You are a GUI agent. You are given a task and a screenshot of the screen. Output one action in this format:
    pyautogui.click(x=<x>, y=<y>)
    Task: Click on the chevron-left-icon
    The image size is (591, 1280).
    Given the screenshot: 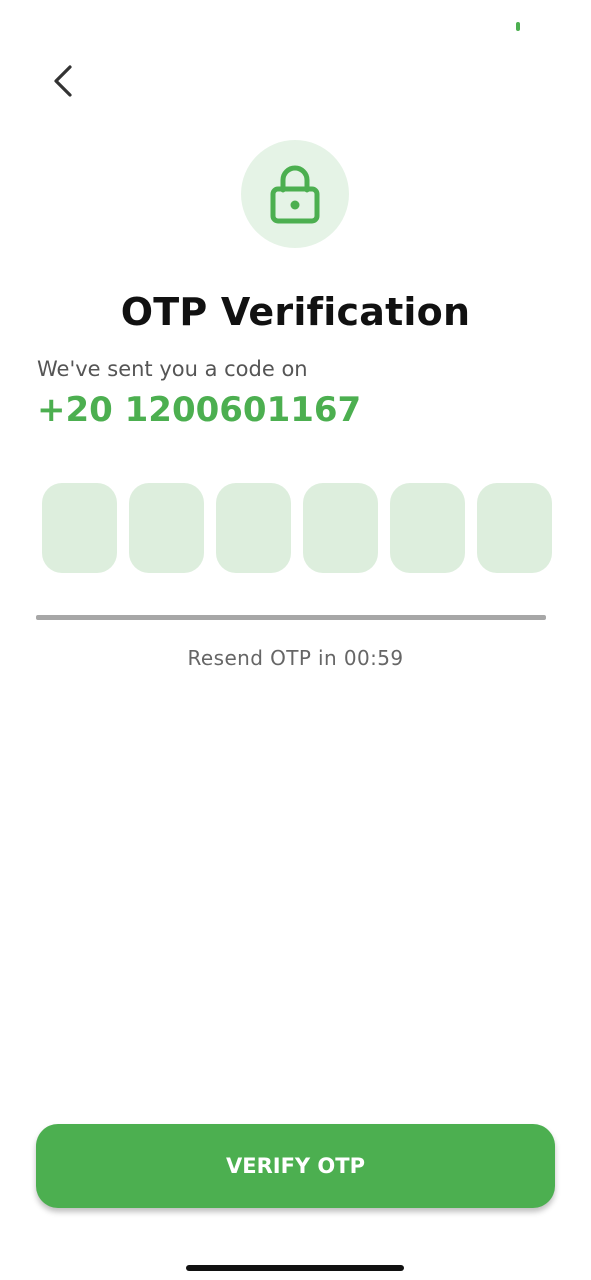 What is the action you would take?
    pyautogui.click(x=63, y=81)
    